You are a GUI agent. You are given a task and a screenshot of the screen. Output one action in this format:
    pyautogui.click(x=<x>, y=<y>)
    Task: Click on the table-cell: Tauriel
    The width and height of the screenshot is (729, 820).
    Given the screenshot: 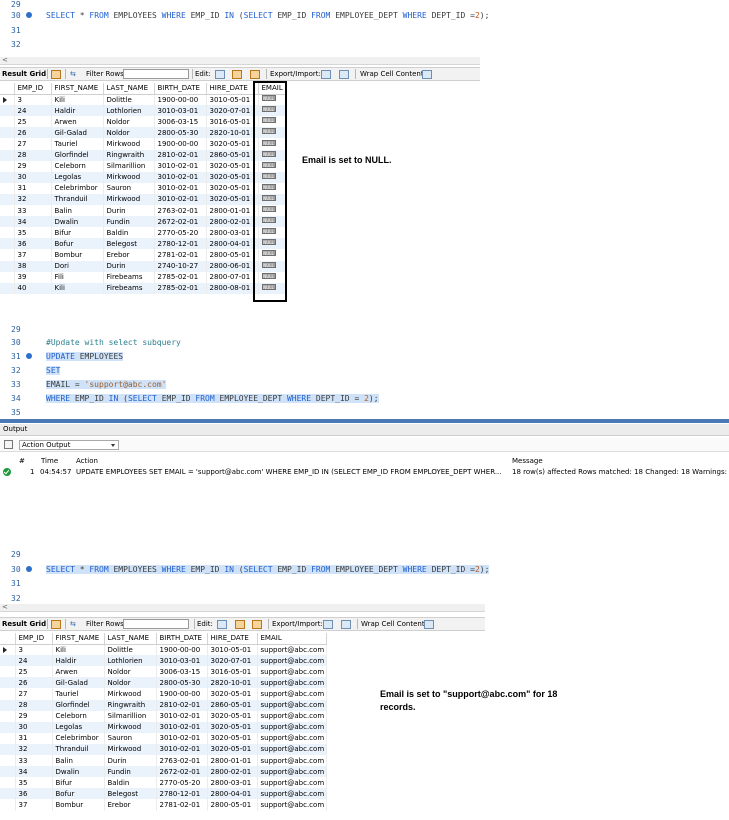 What is the action you would take?
    pyautogui.click(x=78, y=694)
    